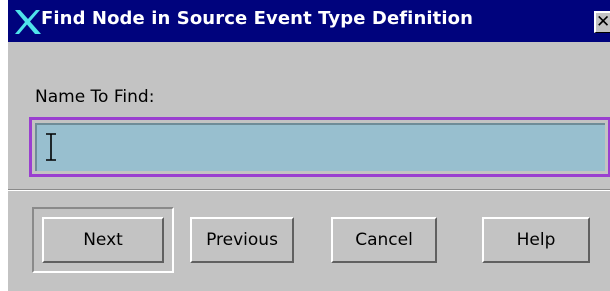  I want to click on close-button: ✕, so click(602, 22).